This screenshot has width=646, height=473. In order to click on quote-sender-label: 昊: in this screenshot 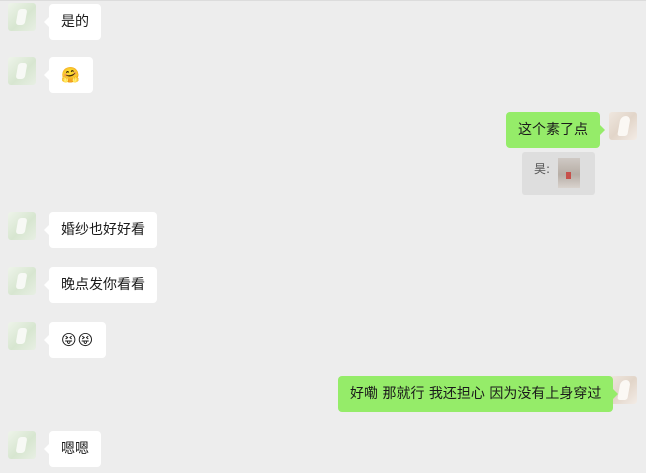, I will do `click(542, 169)`.